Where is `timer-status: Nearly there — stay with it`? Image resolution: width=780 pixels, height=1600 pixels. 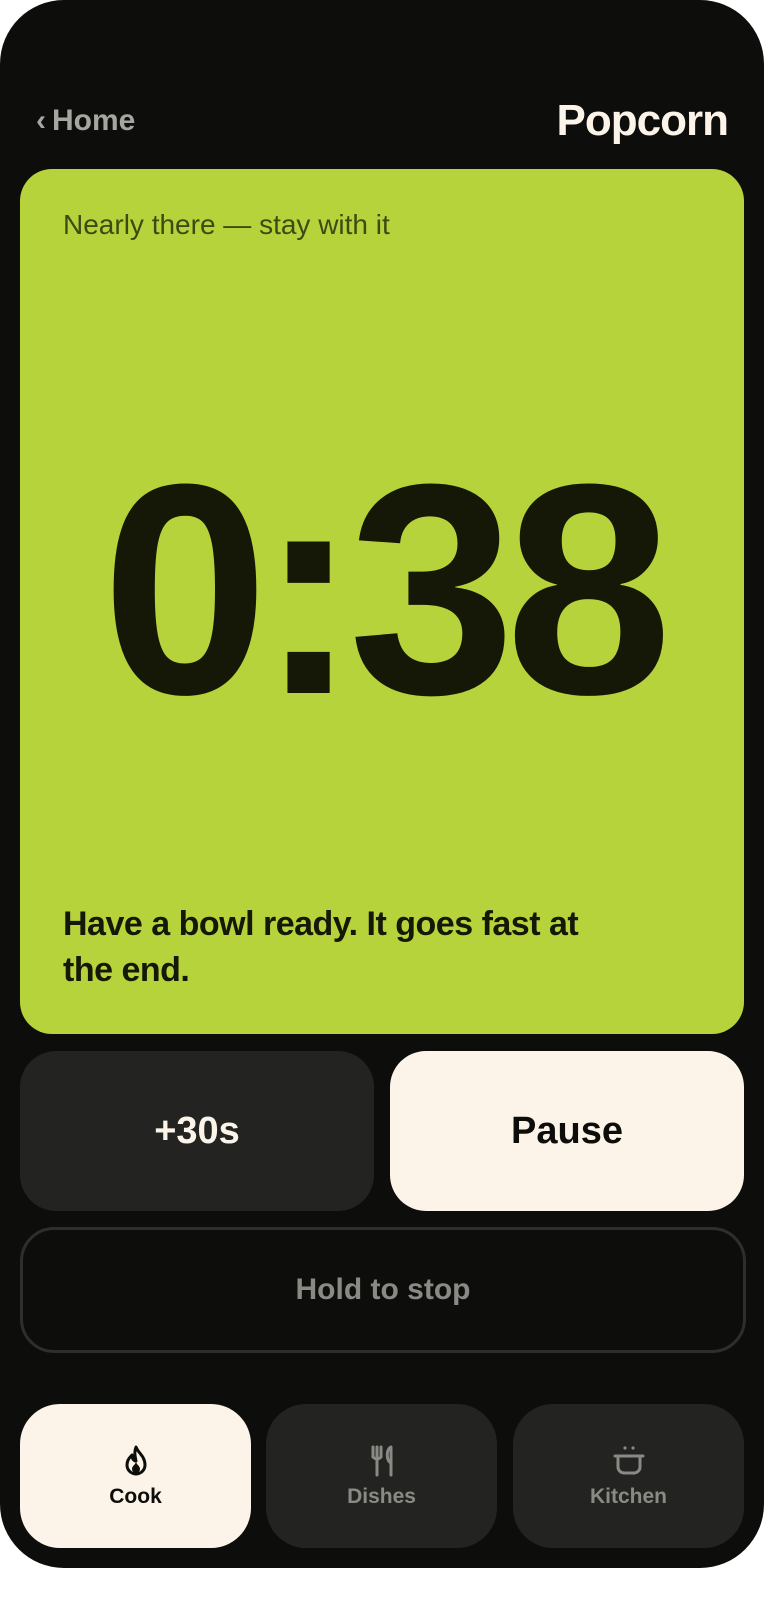
timer-status: Nearly there — stay with it is located at coordinates (226, 224).